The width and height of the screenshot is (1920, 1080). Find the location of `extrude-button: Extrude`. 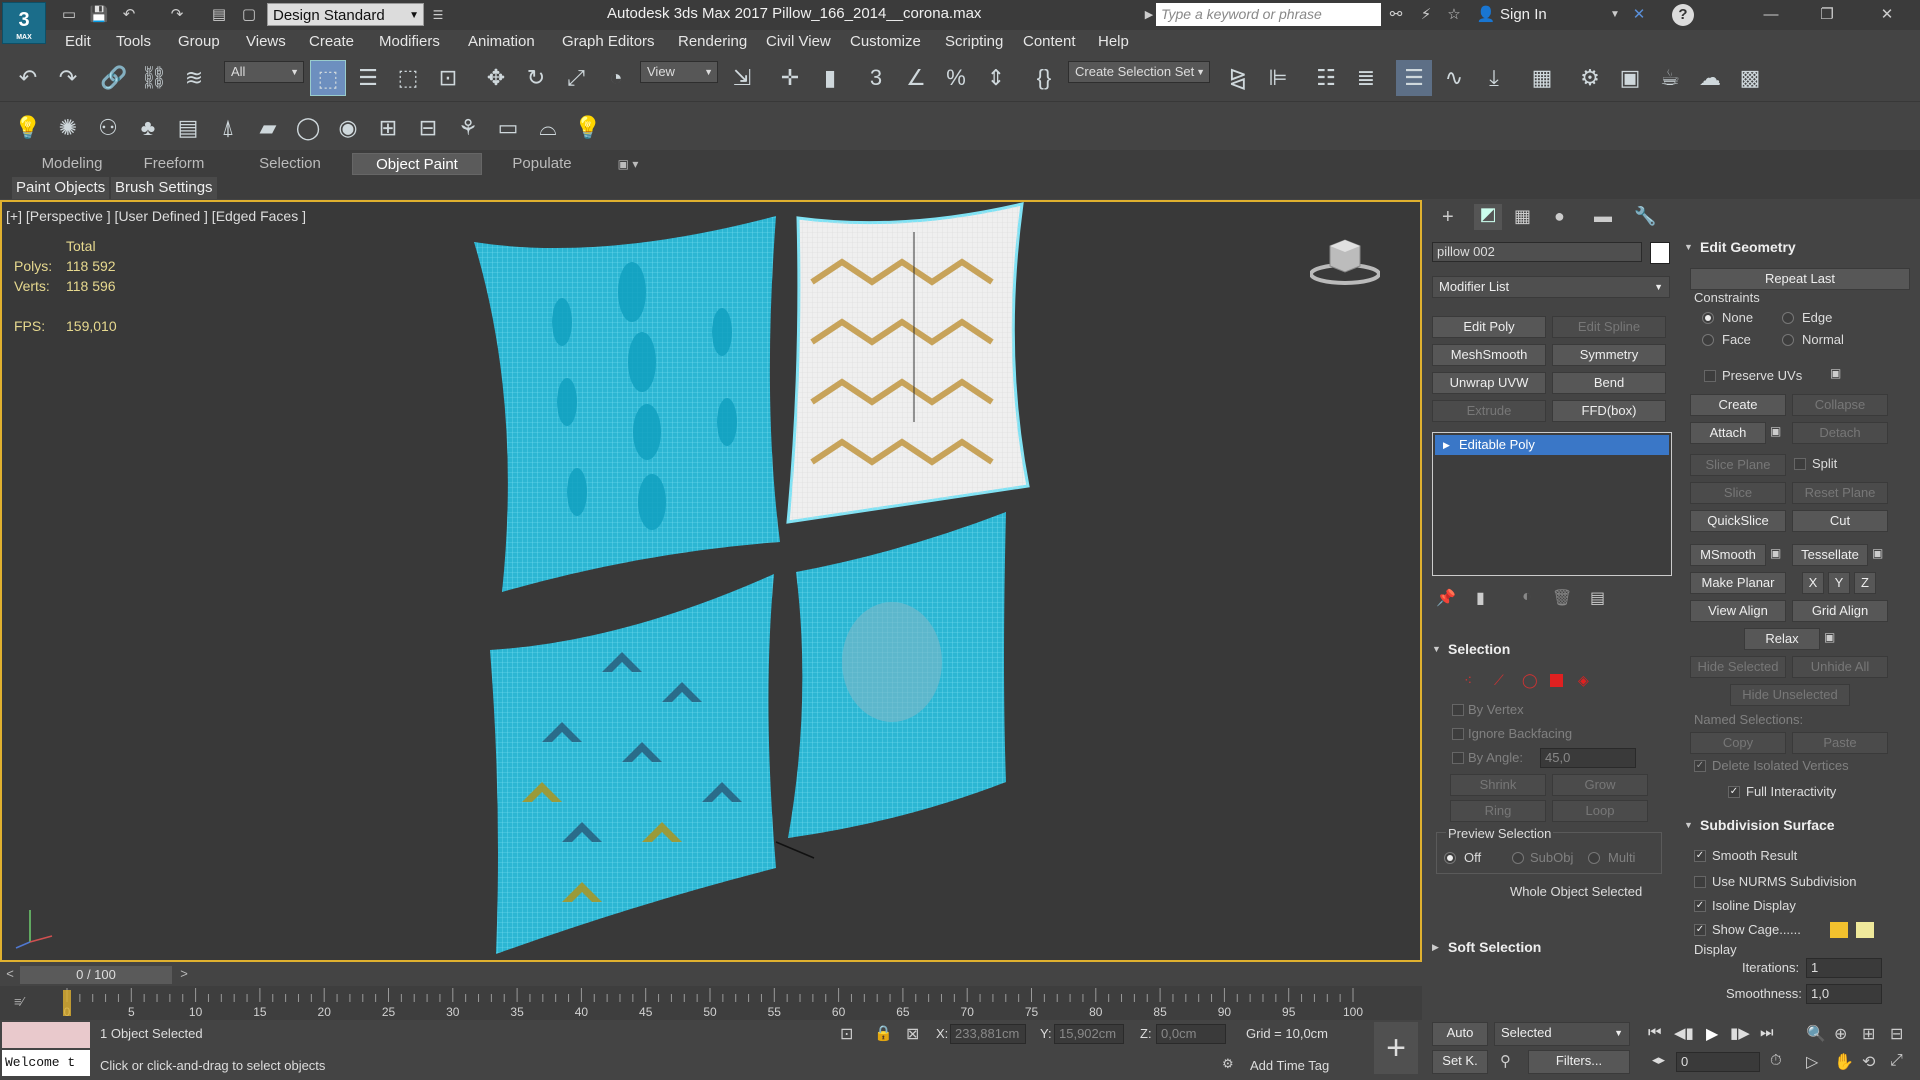

extrude-button: Extrude is located at coordinates (1489, 411).